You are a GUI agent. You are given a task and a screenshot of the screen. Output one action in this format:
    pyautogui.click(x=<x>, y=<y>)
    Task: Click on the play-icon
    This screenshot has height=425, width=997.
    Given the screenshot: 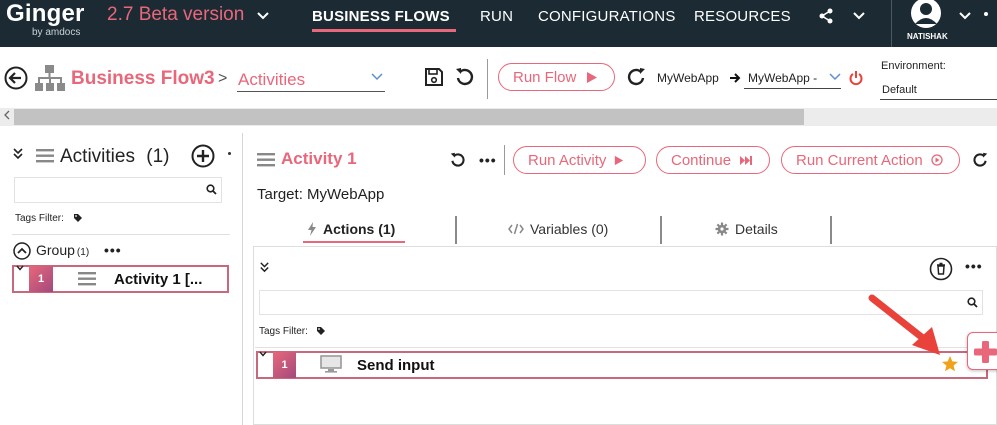 What is the action you would take?
    pyautogui.click(x=592, y=77)
    